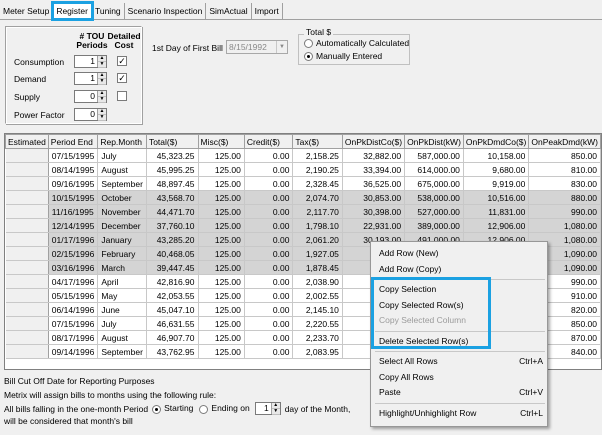 The image size is (602, 435). Describe the element at coordinates (122, 323) in the screenshot. I see `table-cell: July` at that location.